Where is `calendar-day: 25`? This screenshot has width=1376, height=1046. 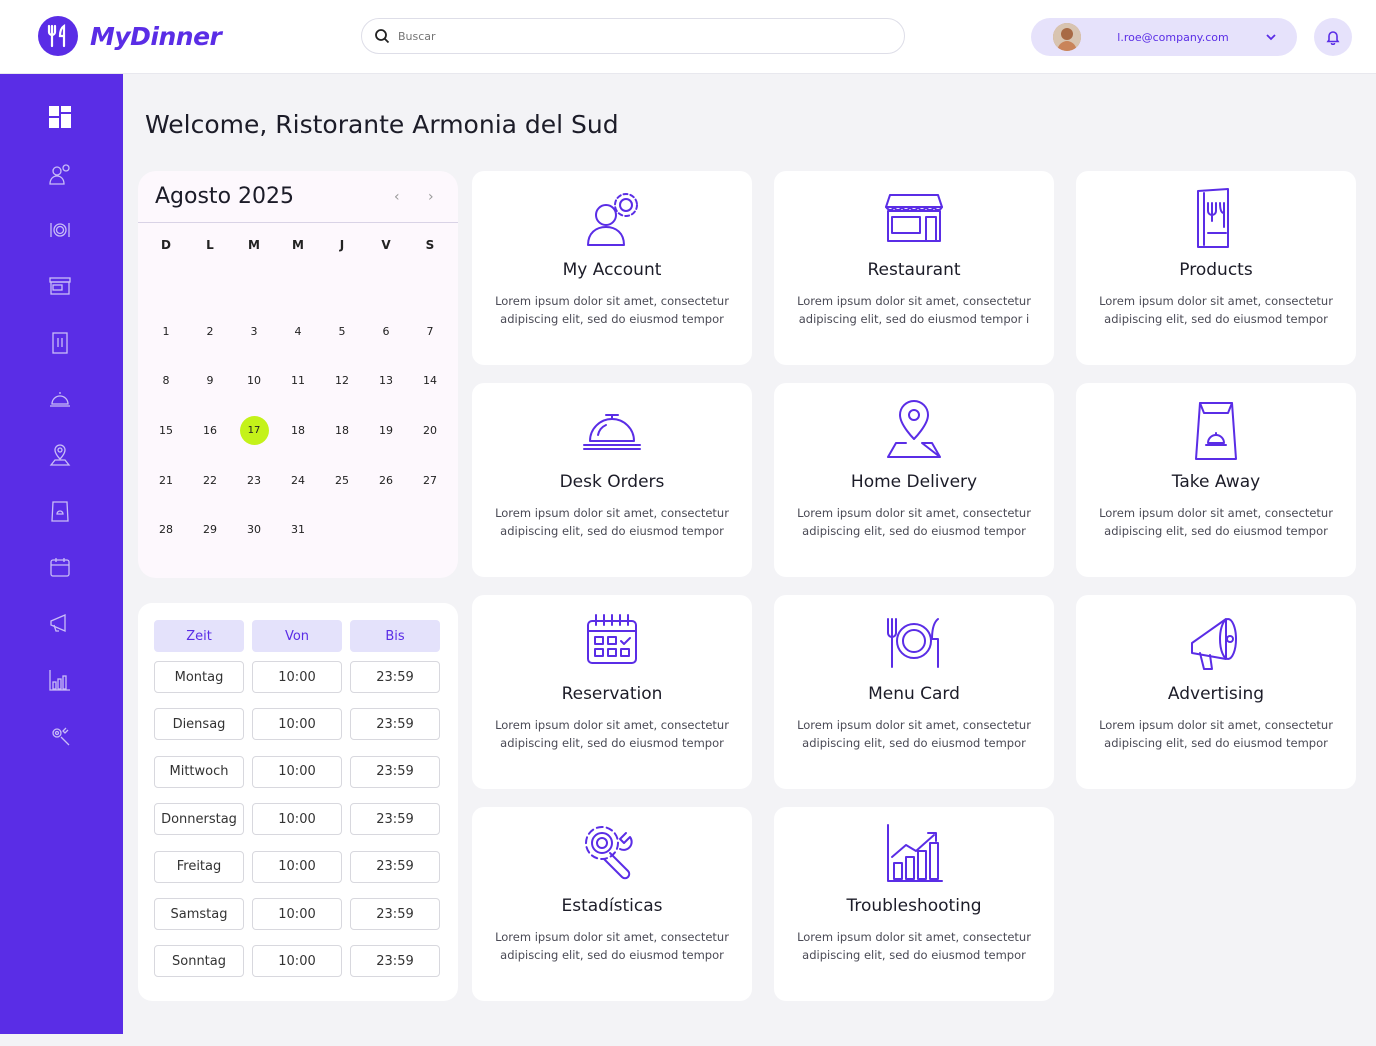
calendar-day: 25 is located at coordinates (342, 480).